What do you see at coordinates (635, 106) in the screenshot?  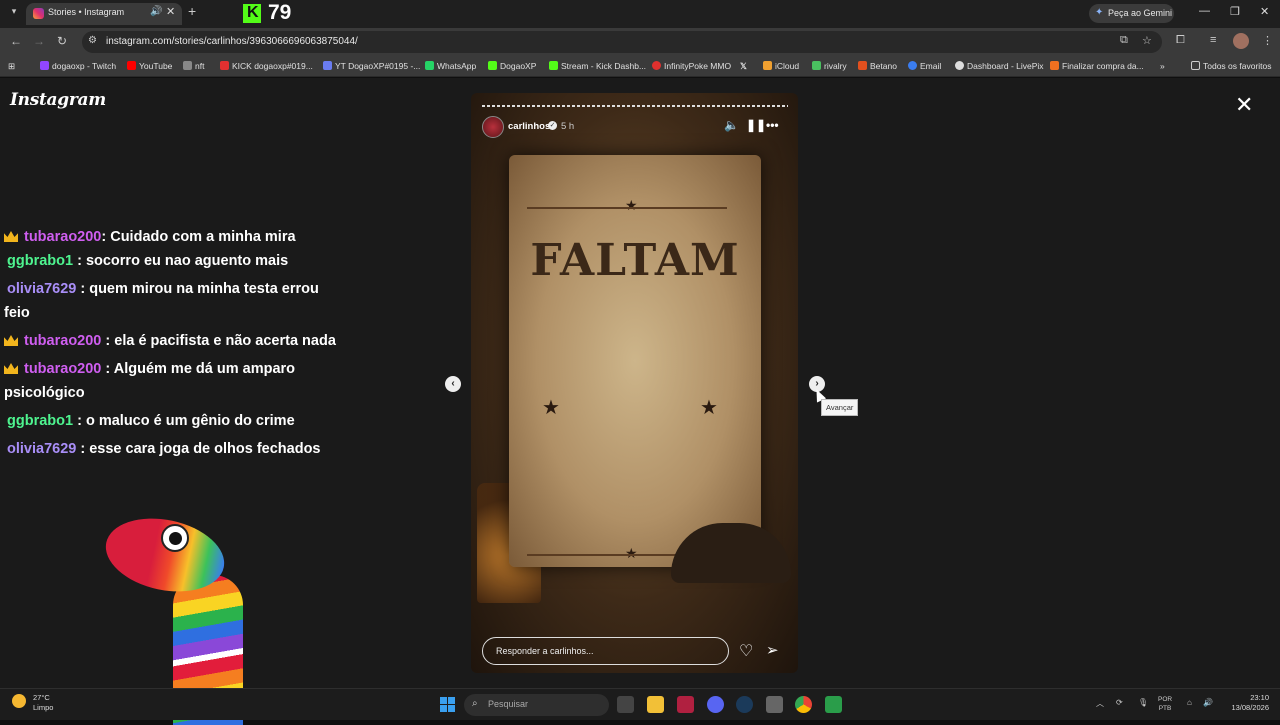 I see `story-progress-bar` at bounding box center [635, 106].